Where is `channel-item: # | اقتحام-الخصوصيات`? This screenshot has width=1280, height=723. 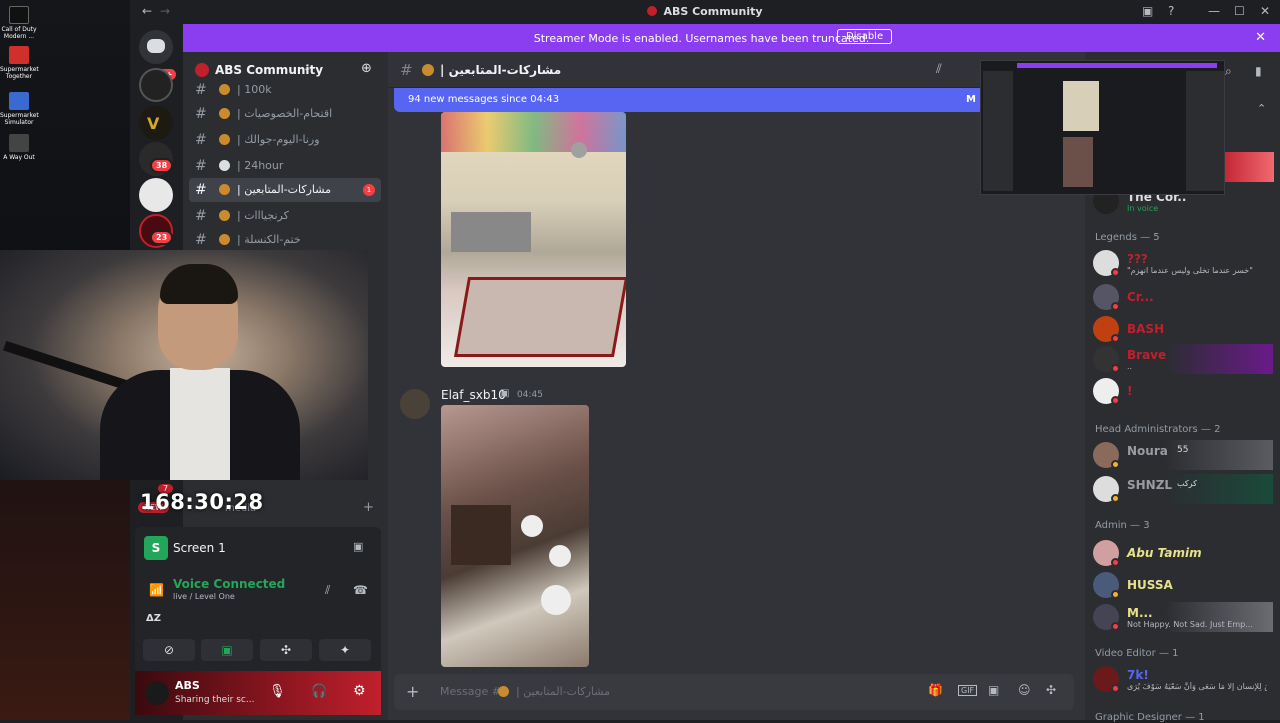
channel-item: # | اقتحام-الخصوصيات is located at coordinates (285, 114).